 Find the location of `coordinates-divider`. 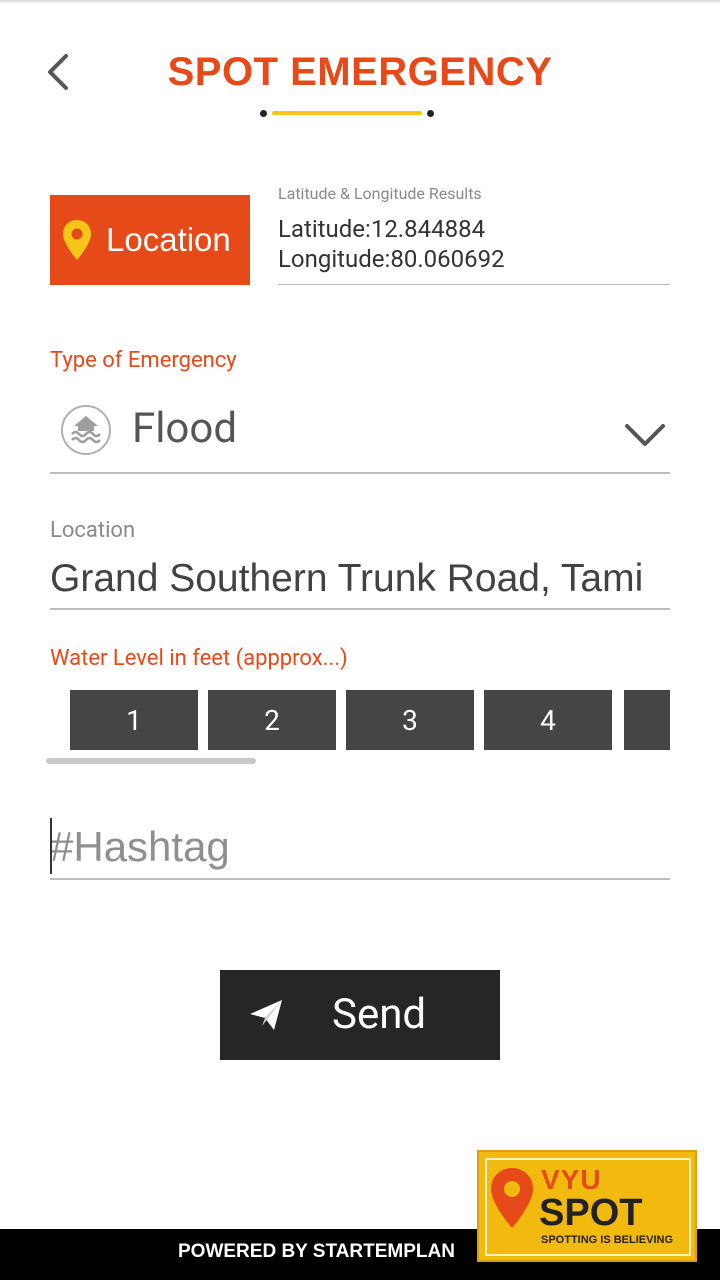

coordinates-divider is located at coordinates (474, 284).